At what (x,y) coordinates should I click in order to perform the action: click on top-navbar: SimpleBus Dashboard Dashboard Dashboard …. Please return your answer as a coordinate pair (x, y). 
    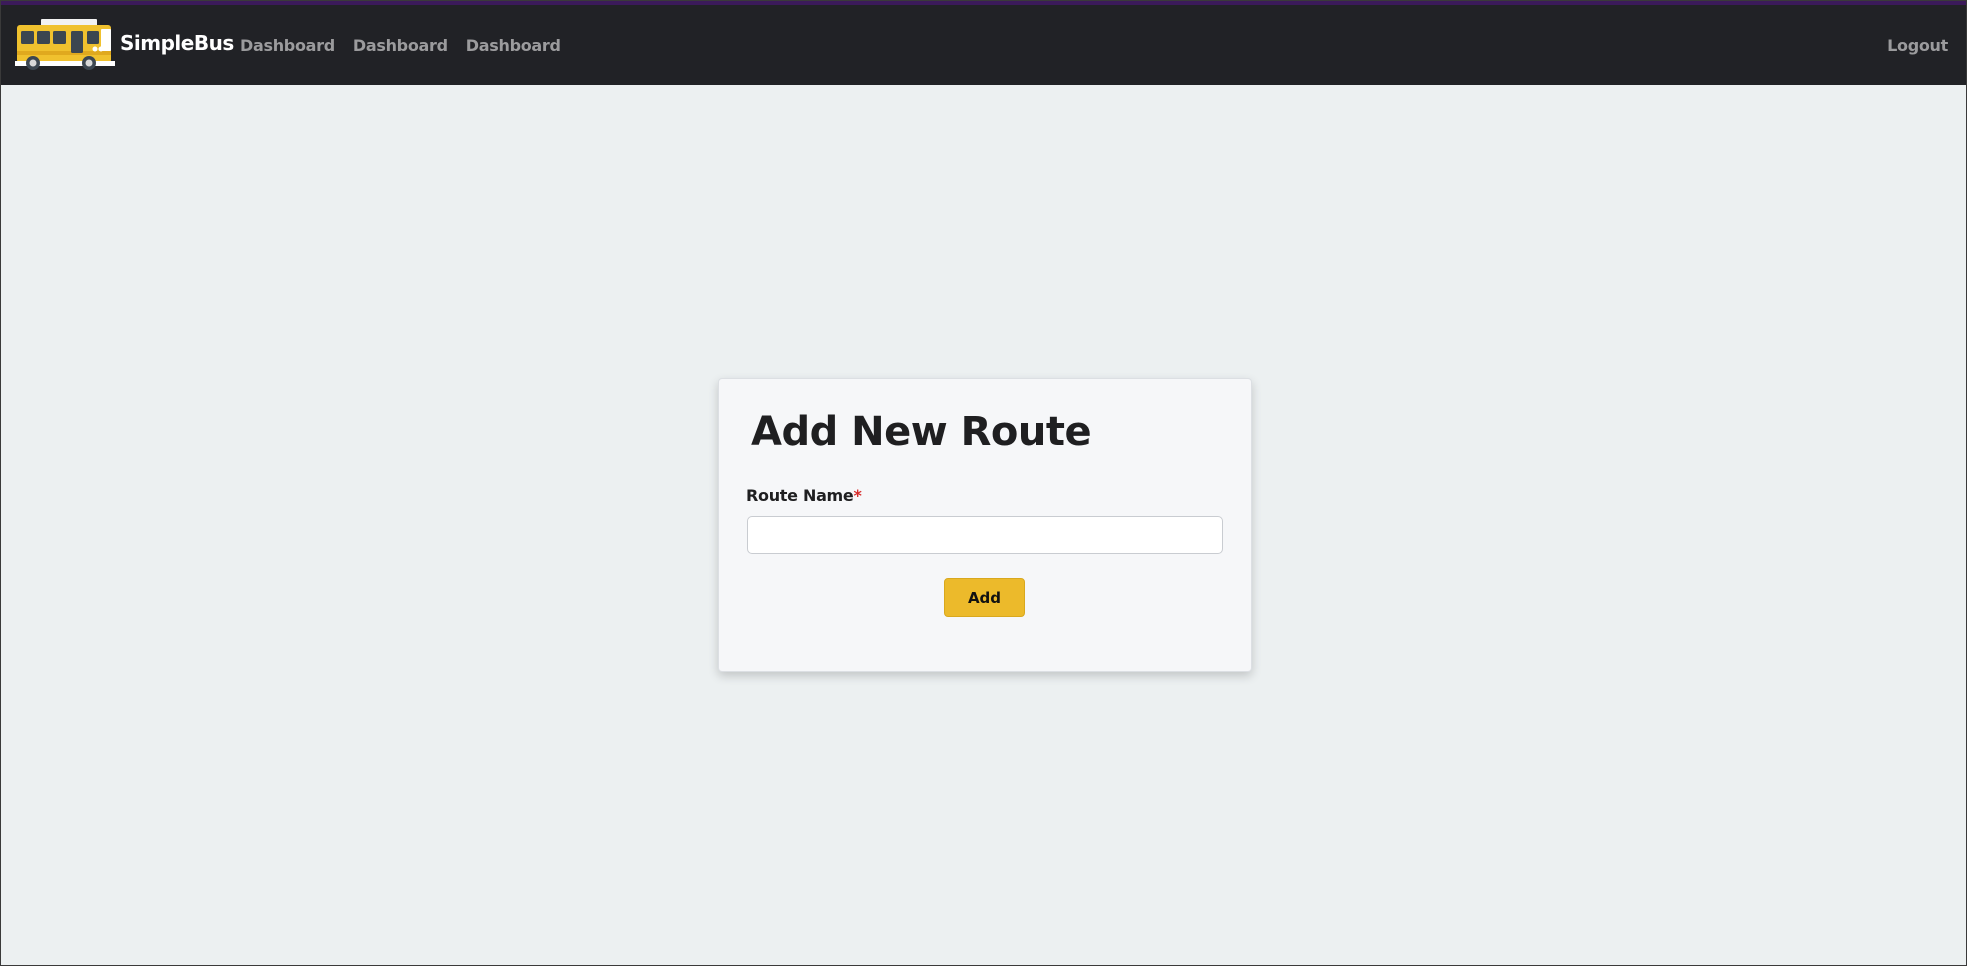
    Looking at the image, I should click on (983, 43).